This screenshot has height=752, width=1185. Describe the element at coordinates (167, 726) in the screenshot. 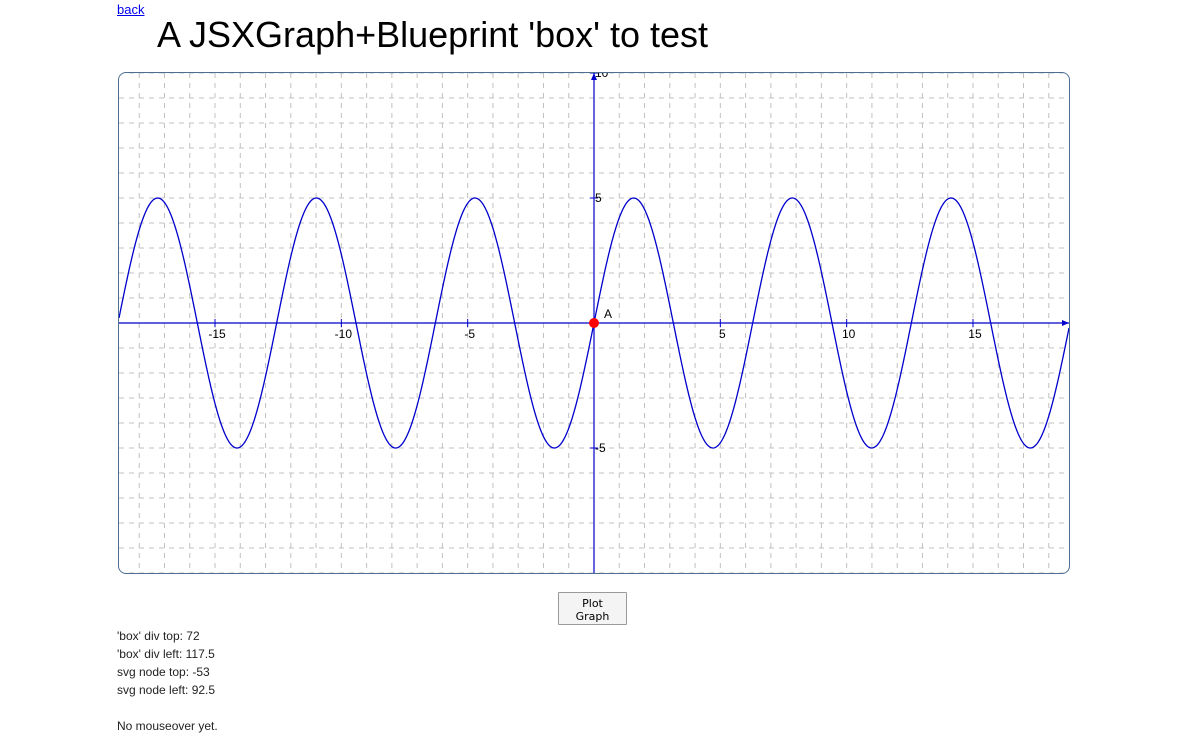

I see `mouseover-status: No mouseover yet.` at that location.